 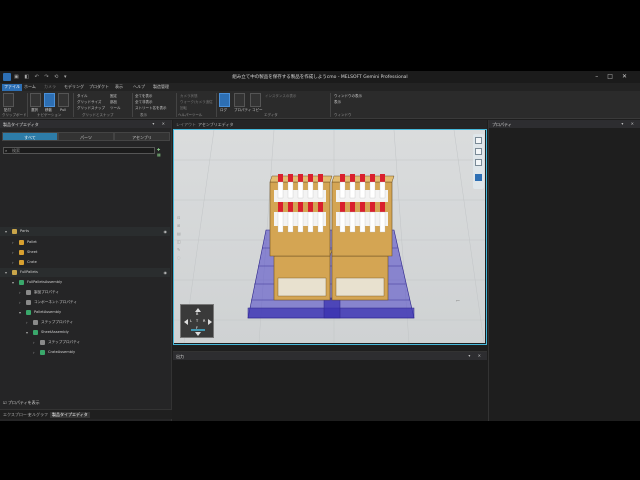 What do you see at coordinates (179, 226) in the screenshot?
I see `grid-icon: ⊞` at bounding box center [179, 226].